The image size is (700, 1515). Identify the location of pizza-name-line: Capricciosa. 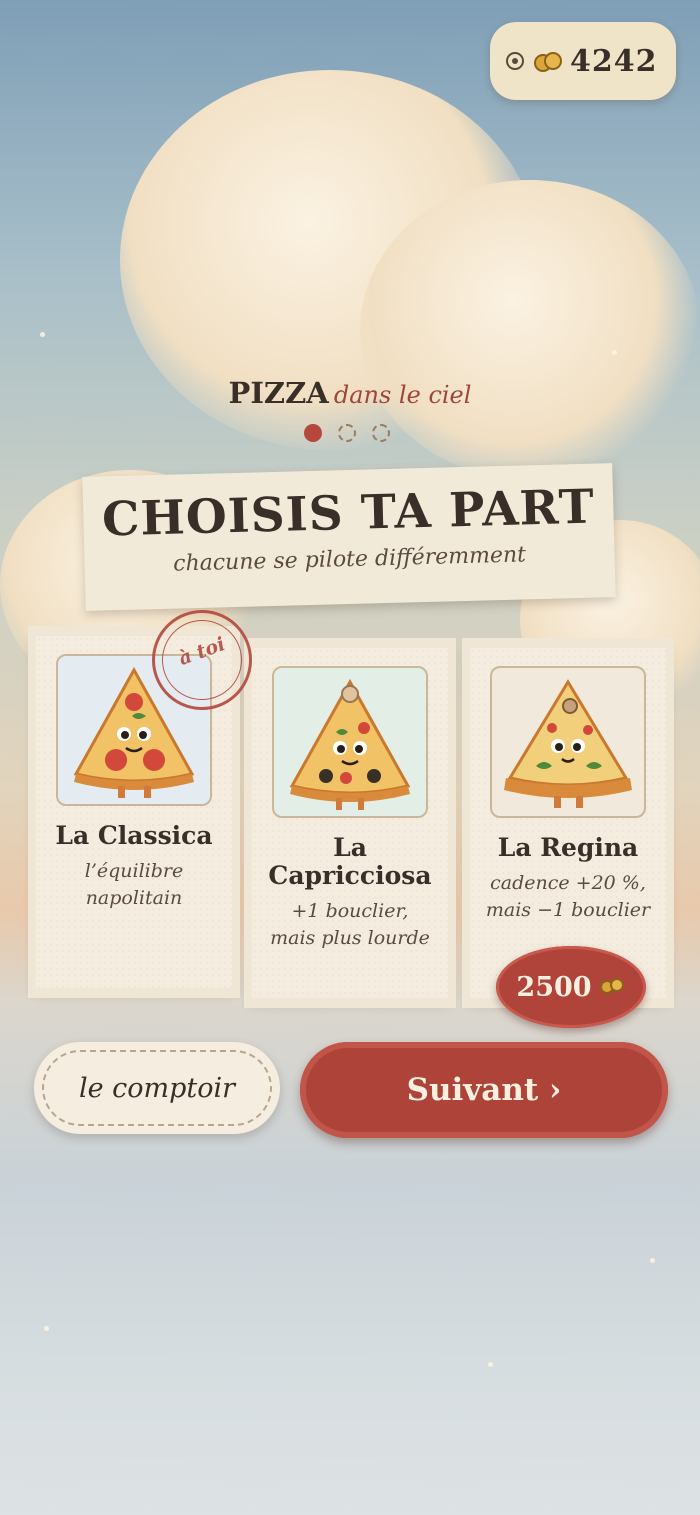
(350, 875).